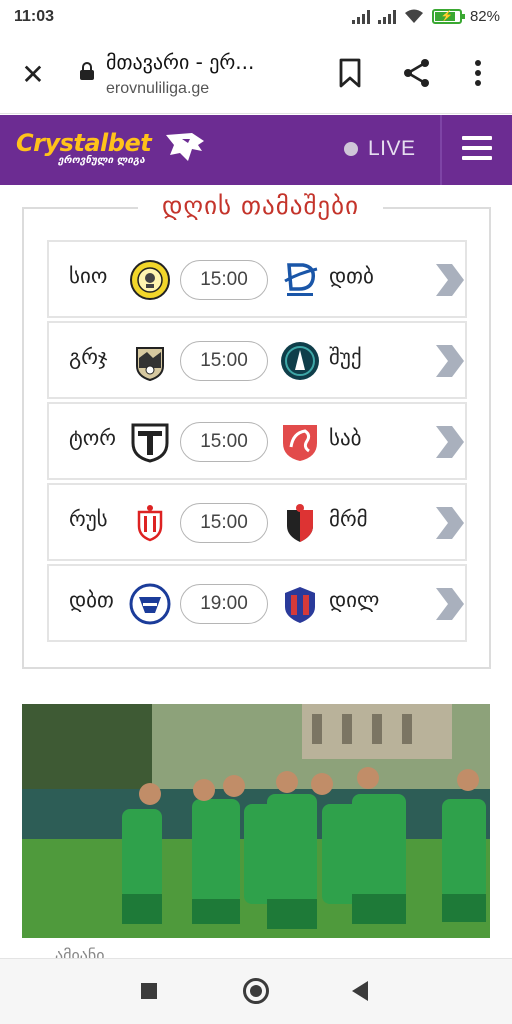 This screenshot has width=512, height=1024. I want to click on back-icon, so click(360, 991).